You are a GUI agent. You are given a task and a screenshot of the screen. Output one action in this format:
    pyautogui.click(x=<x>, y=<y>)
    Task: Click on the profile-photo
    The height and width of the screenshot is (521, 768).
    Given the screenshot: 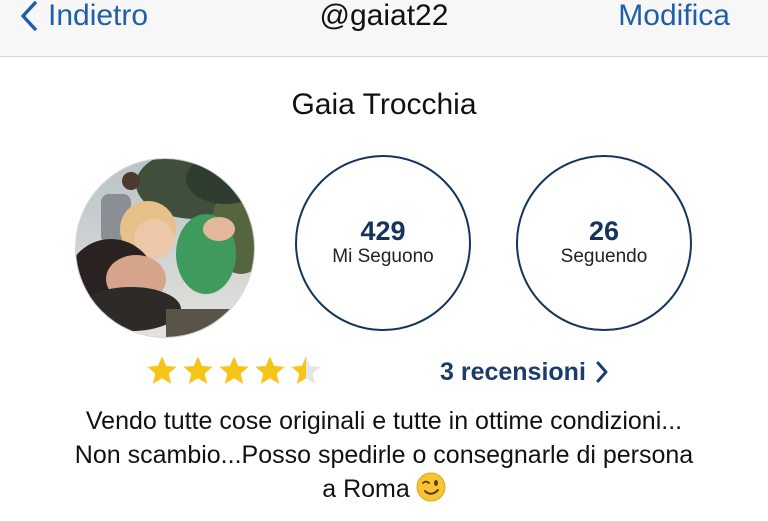 What is the action you would take?
    pyautogui.click(x=165, y=248)
    